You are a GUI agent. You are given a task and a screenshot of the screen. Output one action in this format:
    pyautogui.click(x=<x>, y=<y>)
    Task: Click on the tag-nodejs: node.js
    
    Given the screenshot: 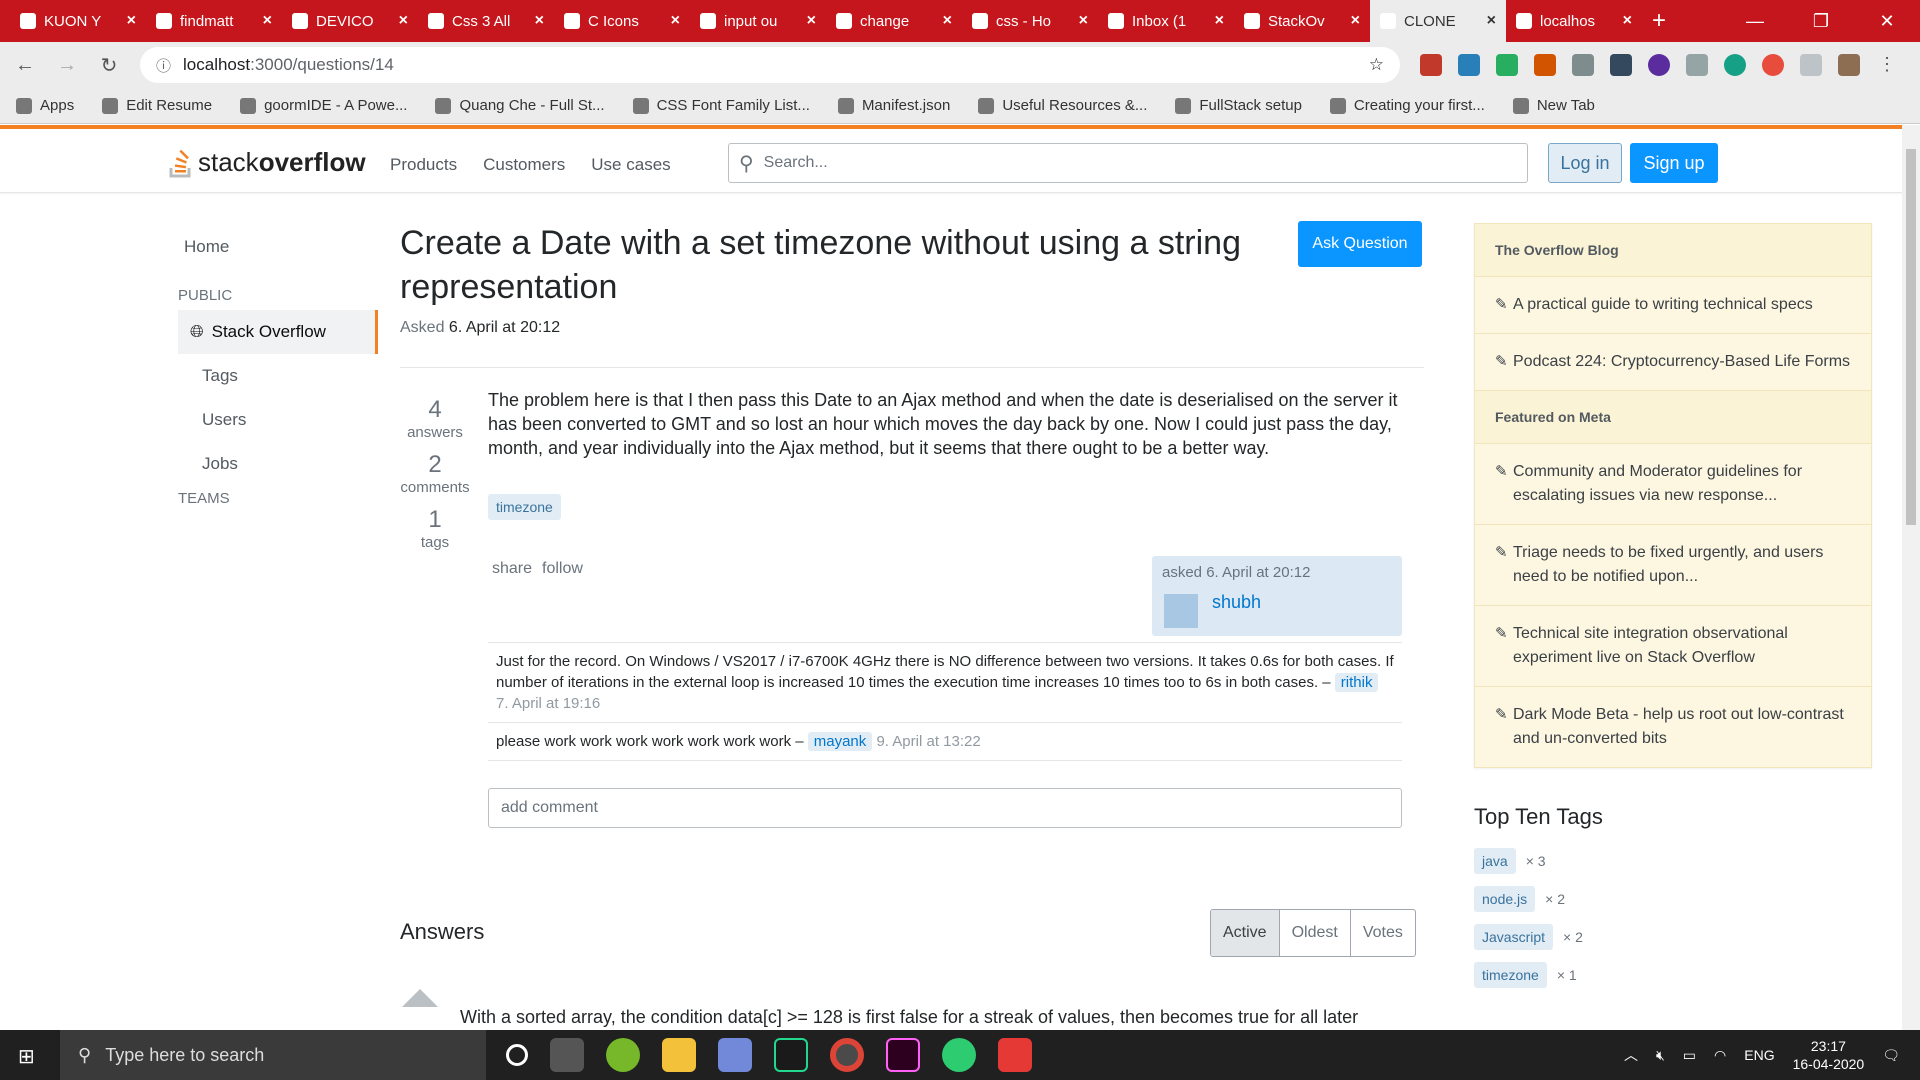 What is the action you would take?
    pyautogui.click(x=1505, y=899)
    